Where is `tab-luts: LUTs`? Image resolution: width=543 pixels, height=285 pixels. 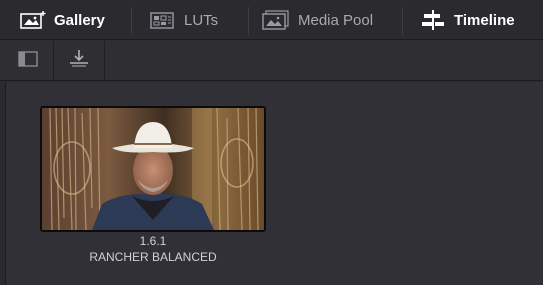 tab-luts: LUTs is located at coordinates (200, 20).